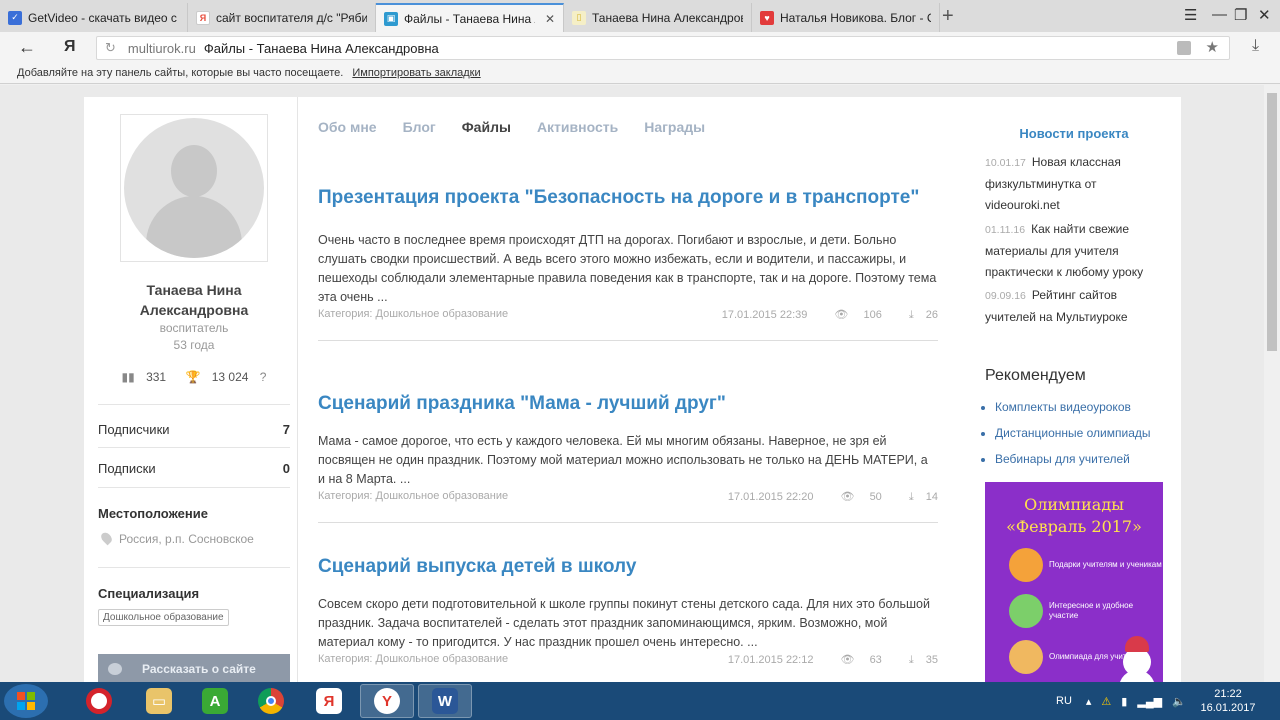 This screenshot has width=1280, height=720. I want to click on signal-icon: ▂▄▆, so click(1149, 701).